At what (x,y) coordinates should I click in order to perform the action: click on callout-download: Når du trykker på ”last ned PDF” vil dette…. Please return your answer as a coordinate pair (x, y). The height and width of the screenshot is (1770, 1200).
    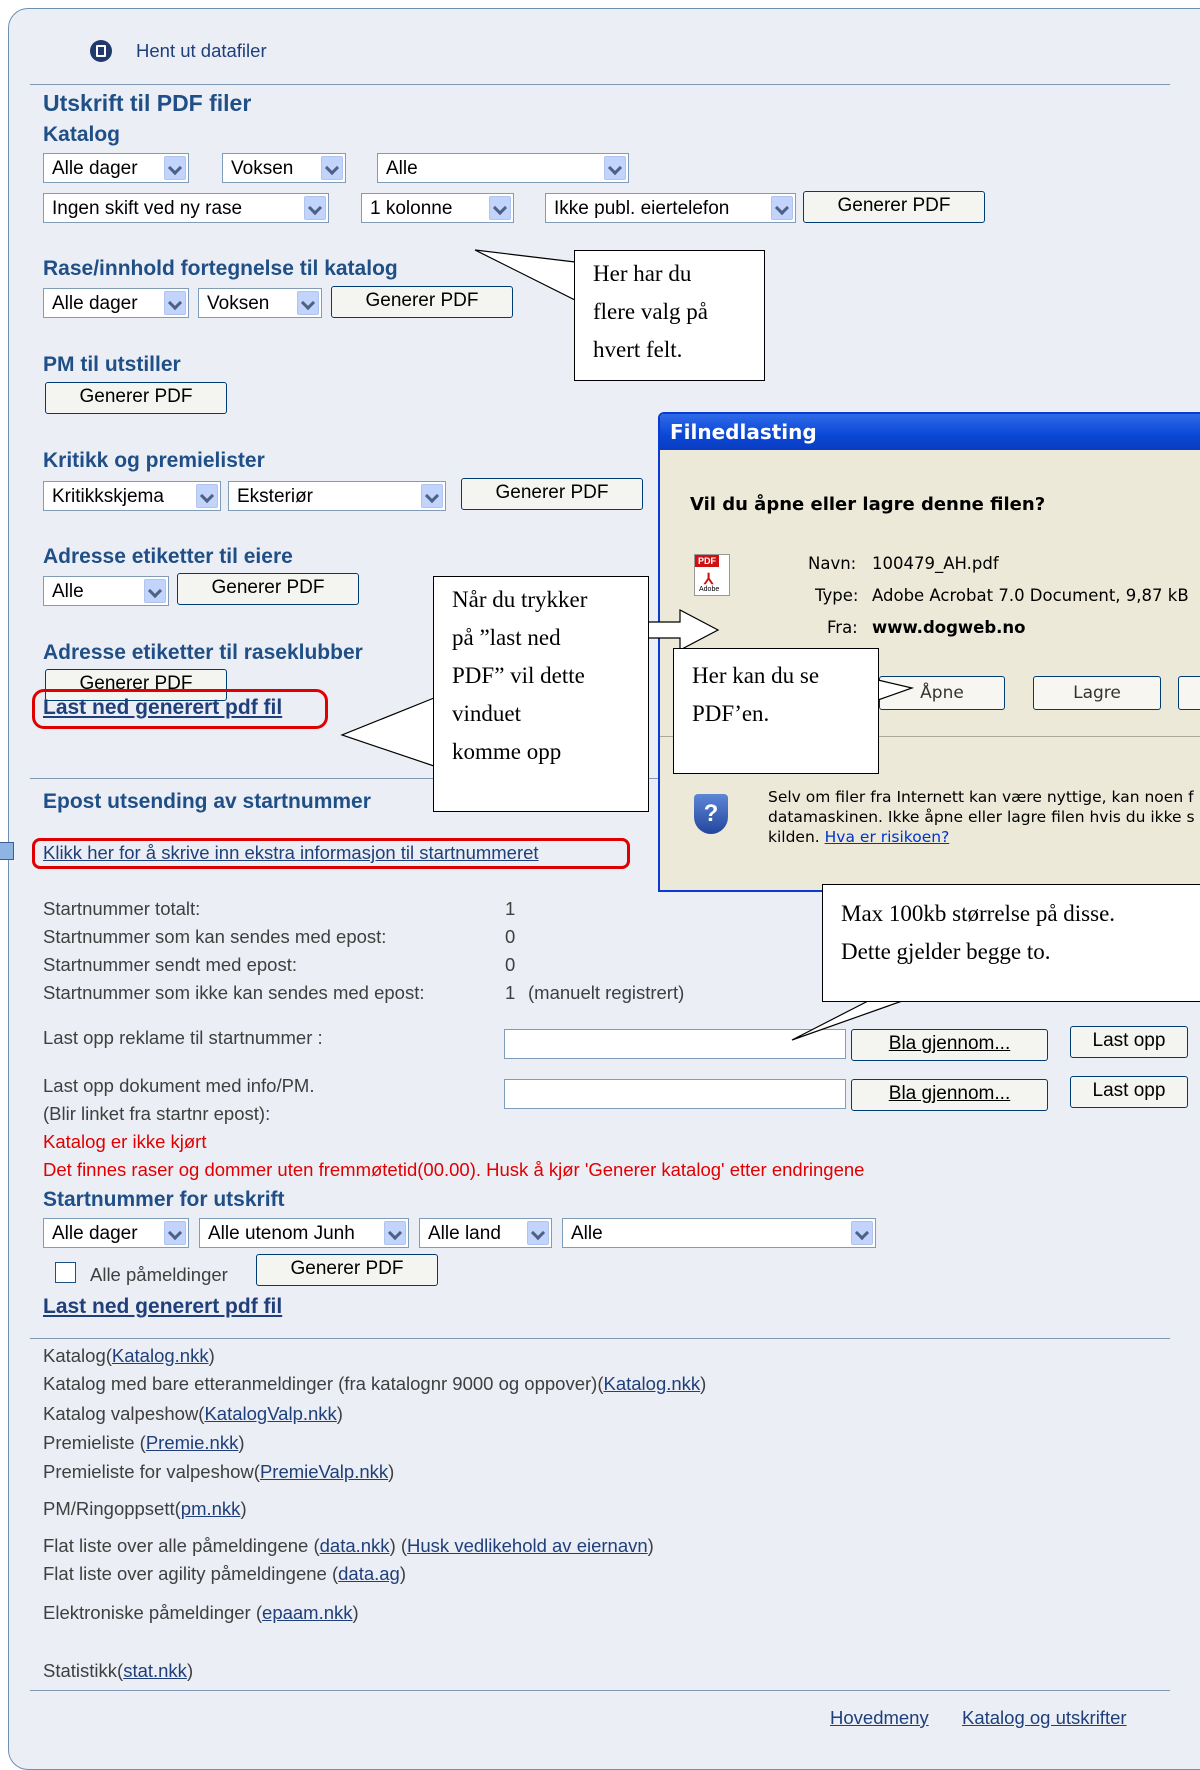
    Looking at the image, I should click on (541, 694).